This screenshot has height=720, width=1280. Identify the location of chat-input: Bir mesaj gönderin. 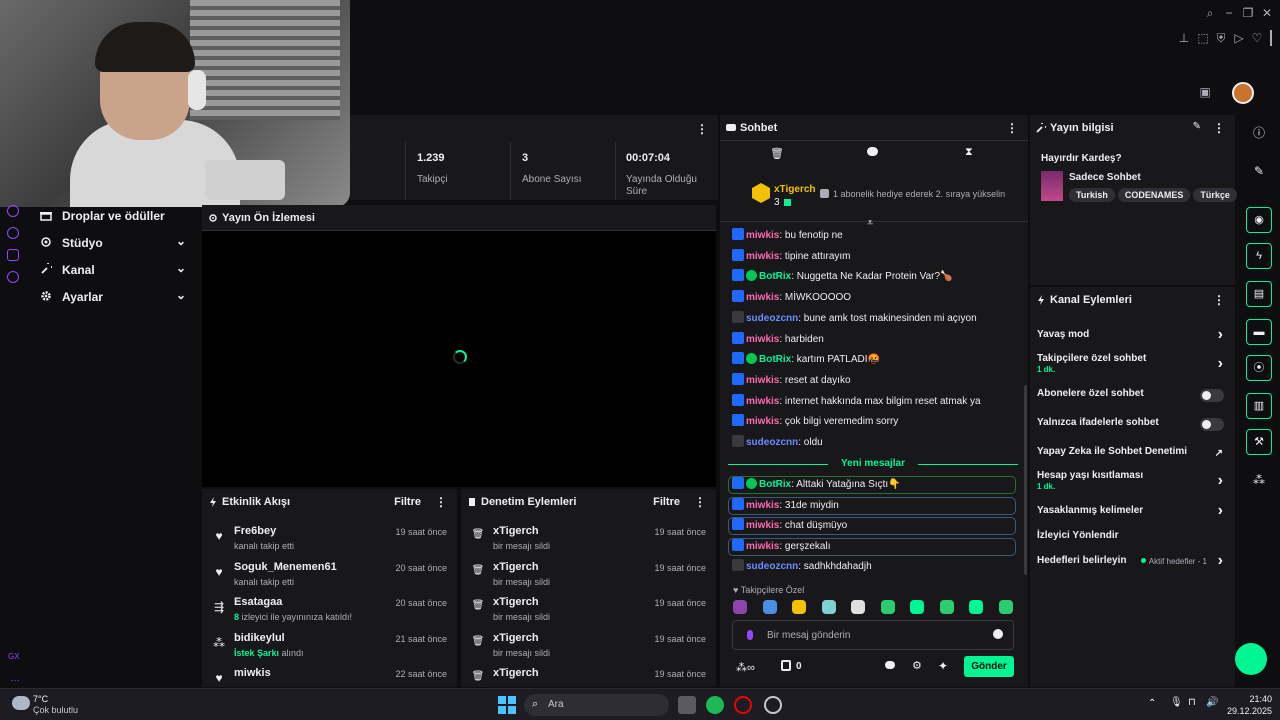
(873, 635).